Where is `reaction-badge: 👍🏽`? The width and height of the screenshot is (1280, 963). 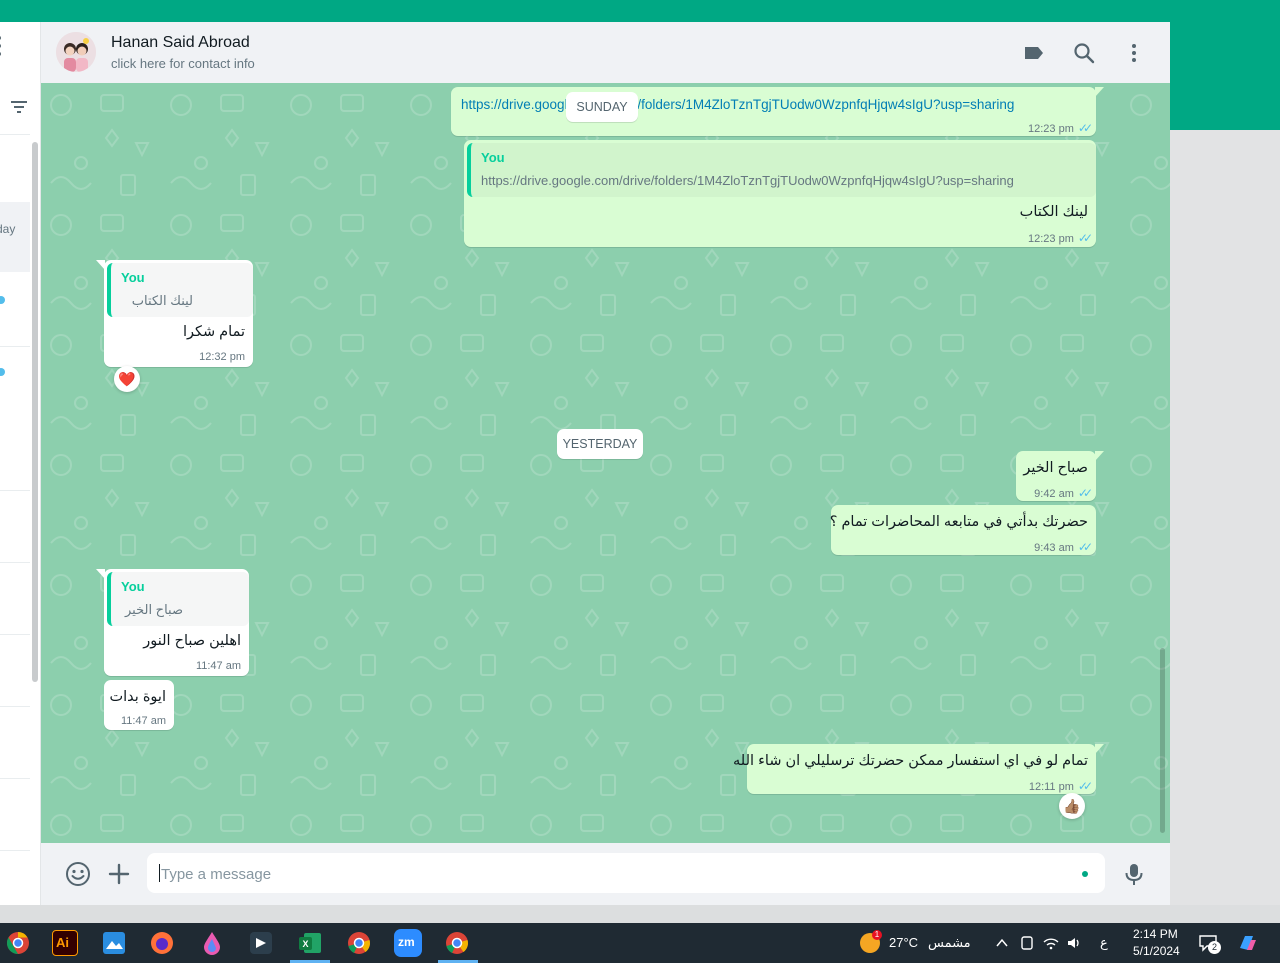
reaction-badge: 👍🏽 is located at coordinates (1072, 806).